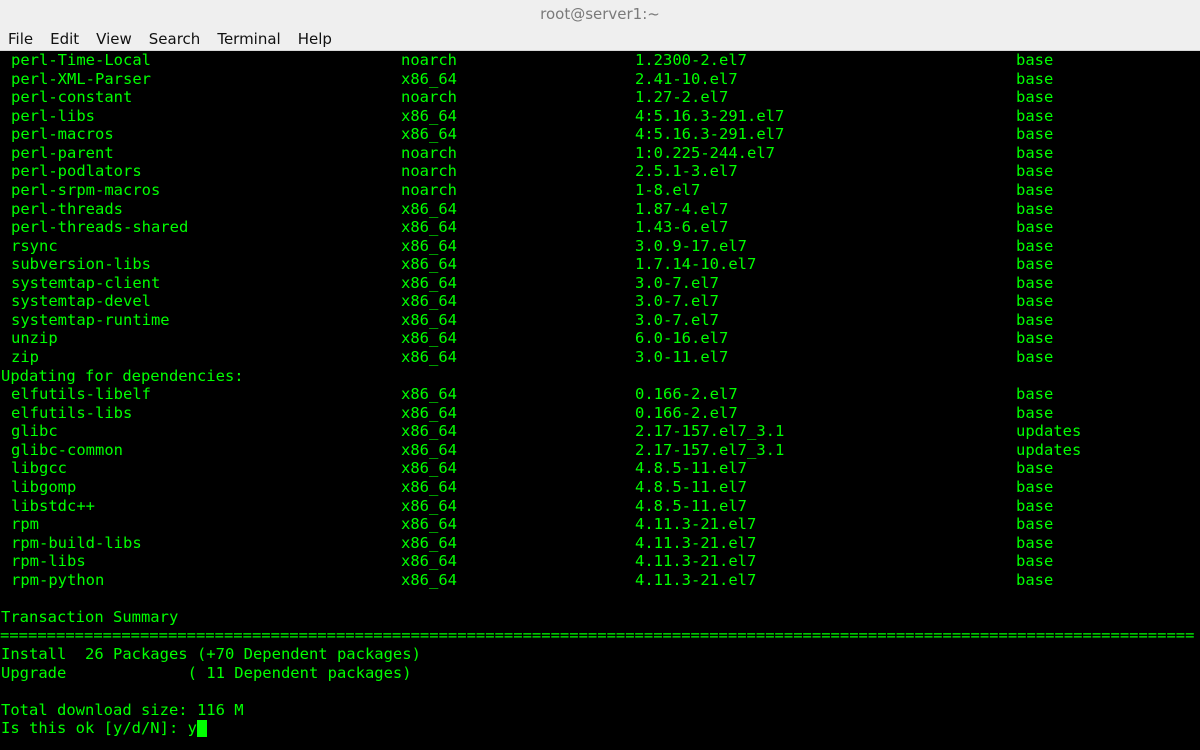 The width and height of the screenshot is (1200, 750). I want to click on package-version: 3.0-11.el7, so click(682, 357).